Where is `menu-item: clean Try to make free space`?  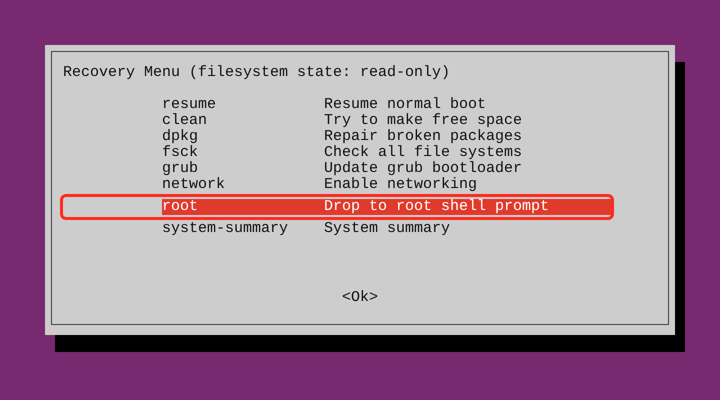 menu-item: clean Try to make free space is located at coordinates (342, 121).